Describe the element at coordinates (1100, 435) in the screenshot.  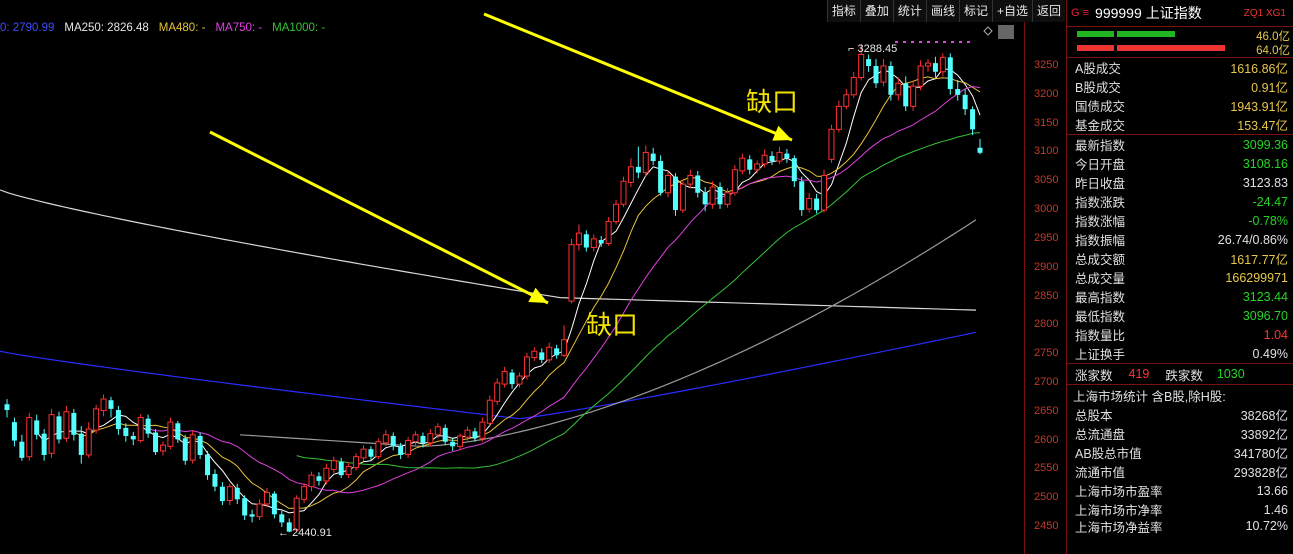
I see `stat-label: 总流通盘` at that location.